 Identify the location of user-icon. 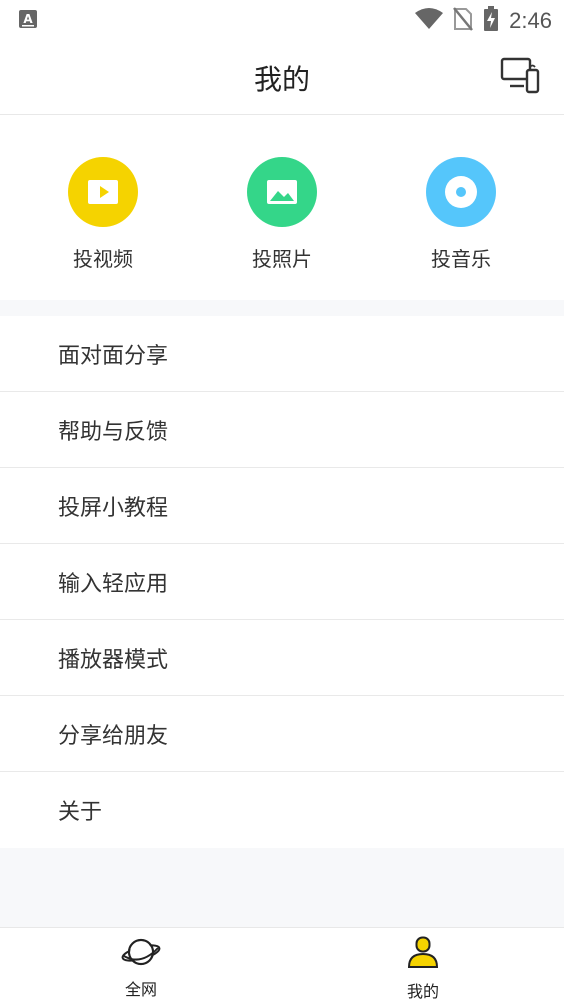
(423, 952).